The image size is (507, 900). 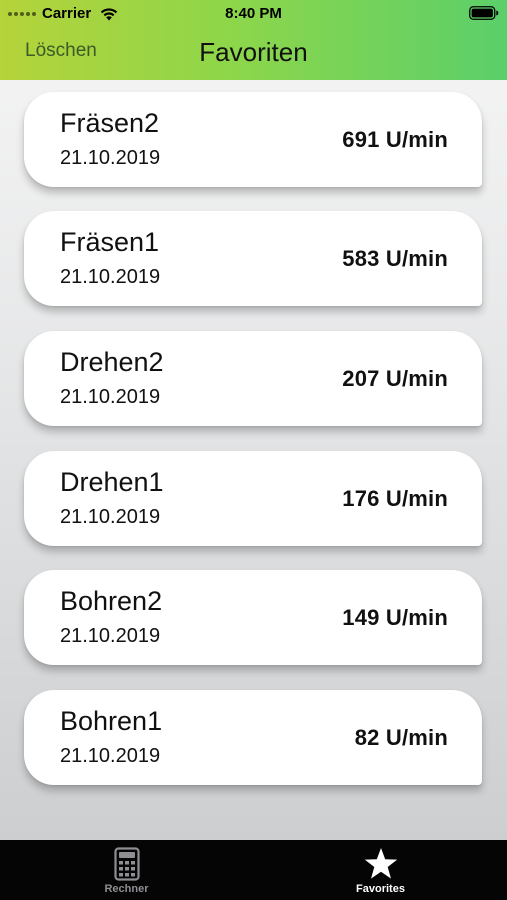 What do you see at coordinates (253, 258) in the screenshot?
I see `favorite-card: Fräsen1 21.10.2019 583 U/min` at bounding box center [253, 258].